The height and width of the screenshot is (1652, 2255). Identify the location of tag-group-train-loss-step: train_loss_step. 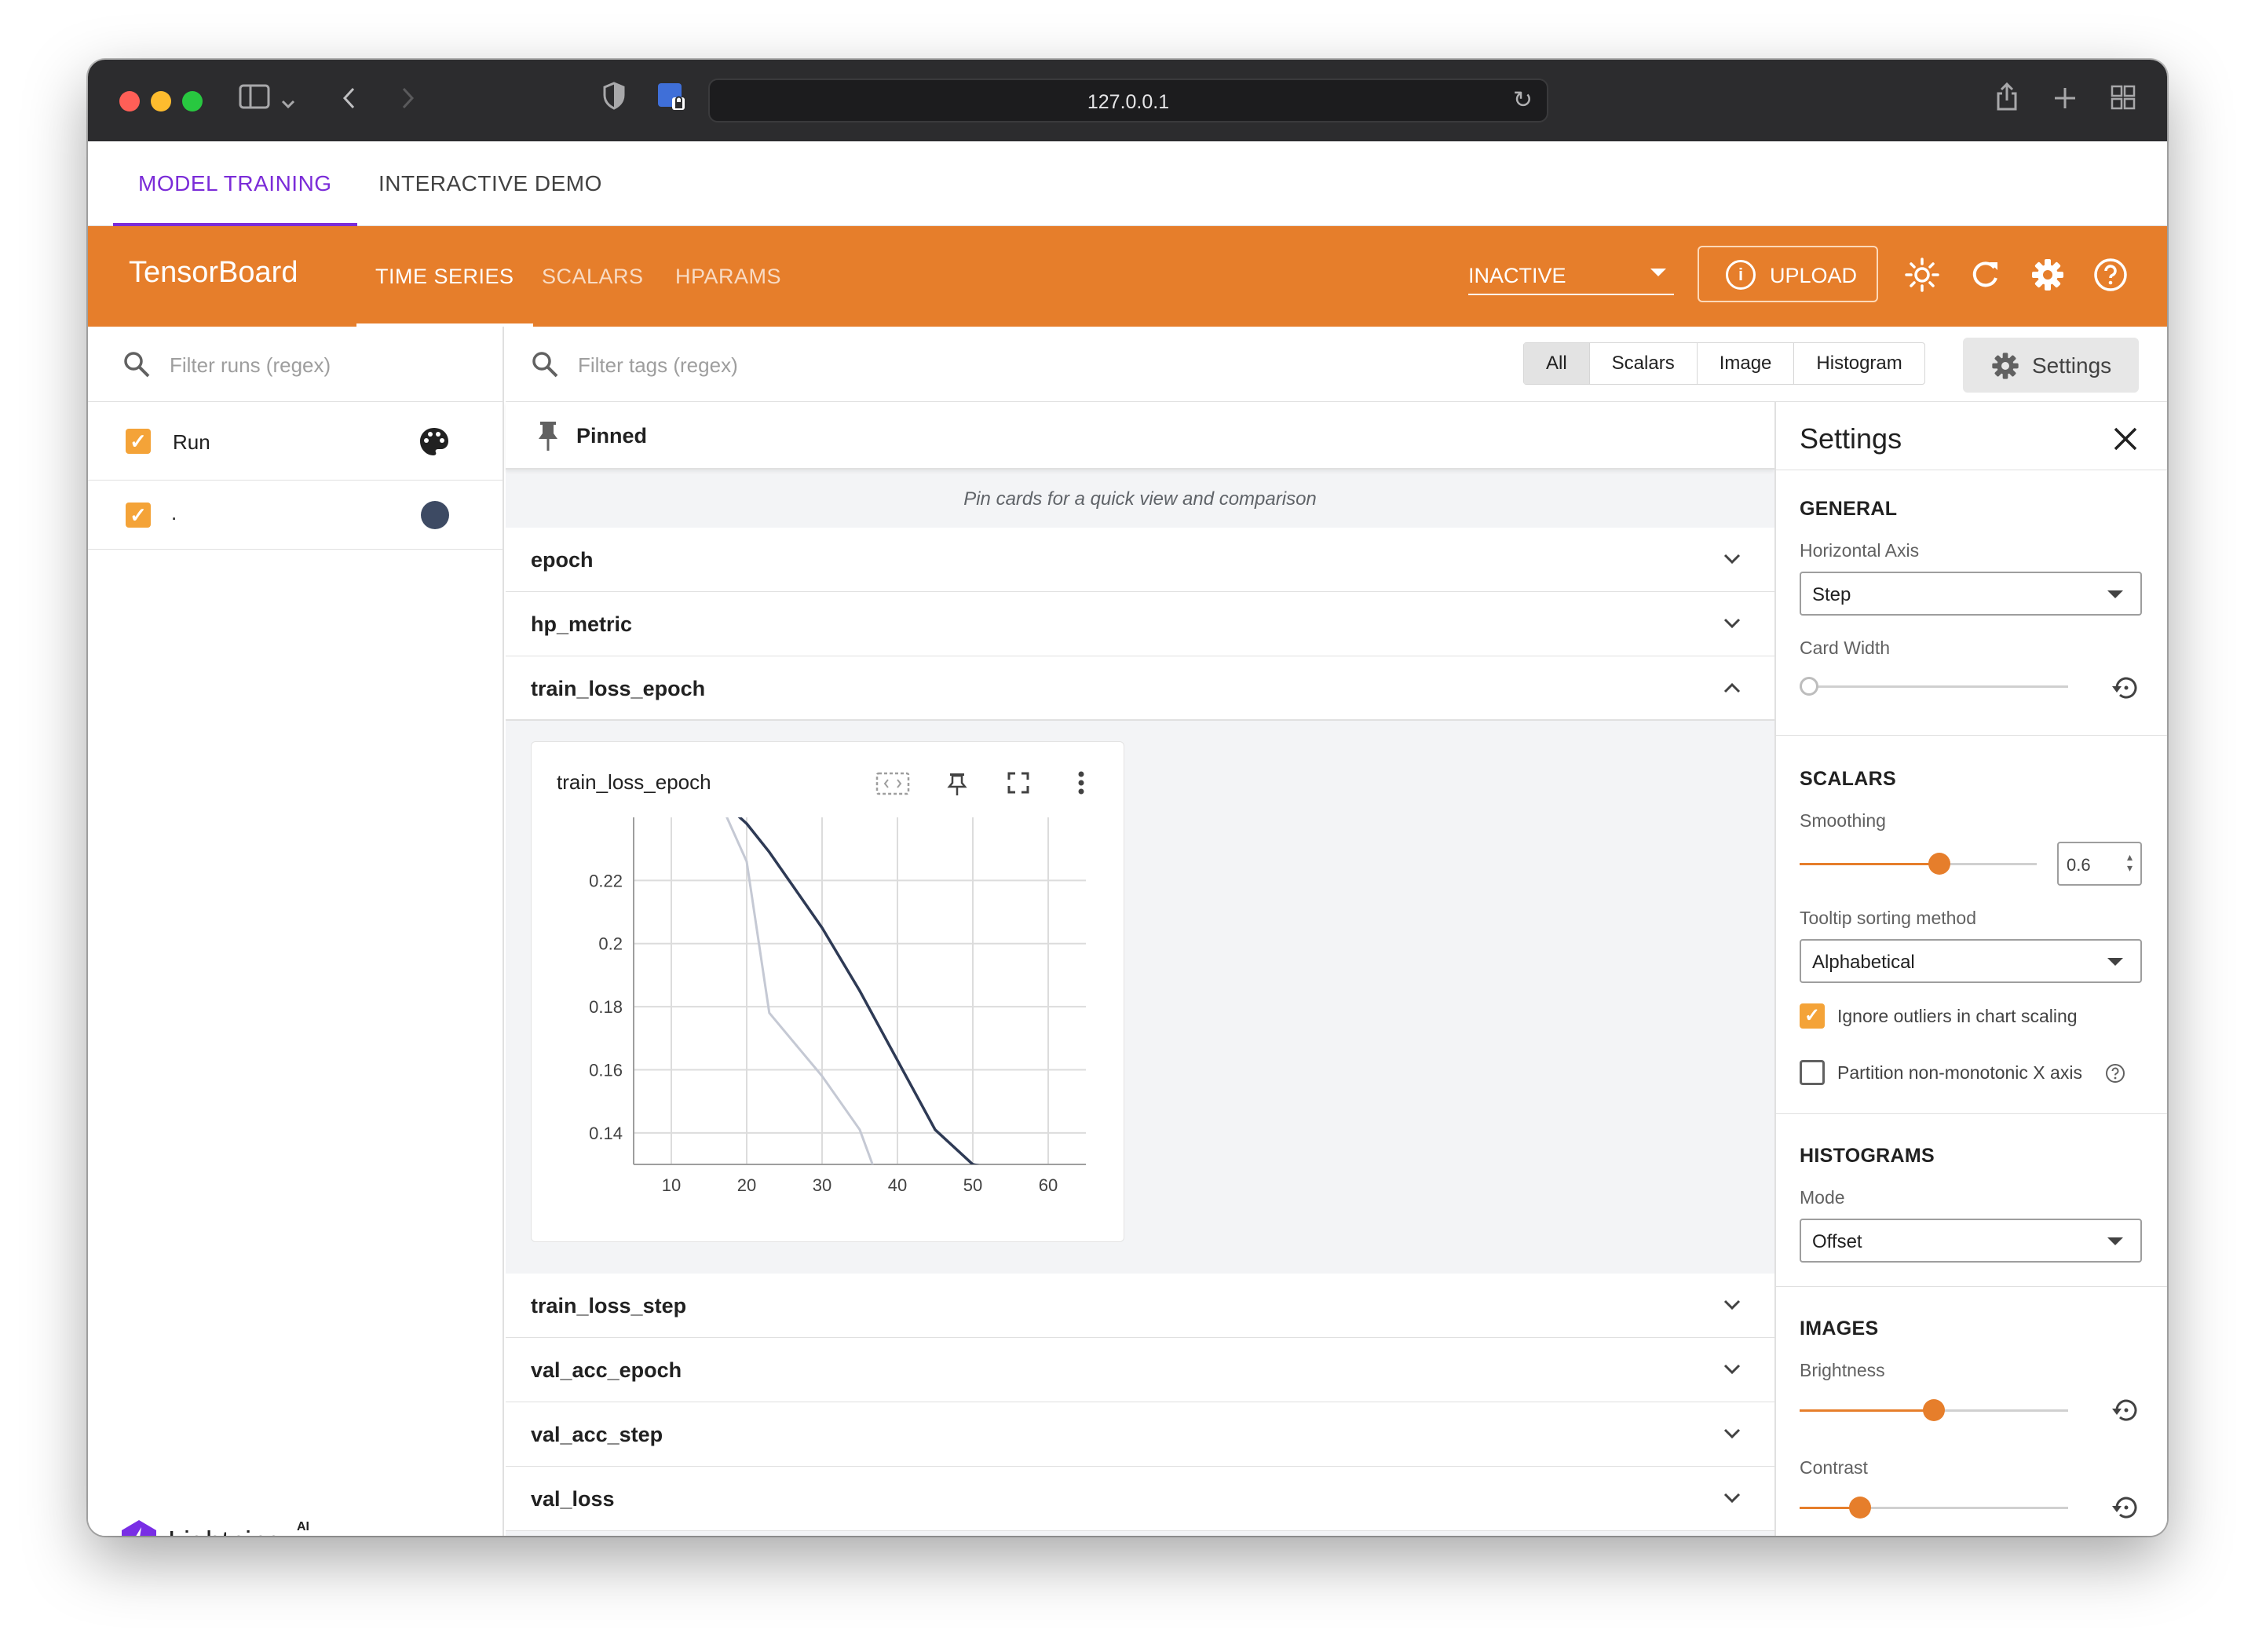
(1140, 1306).